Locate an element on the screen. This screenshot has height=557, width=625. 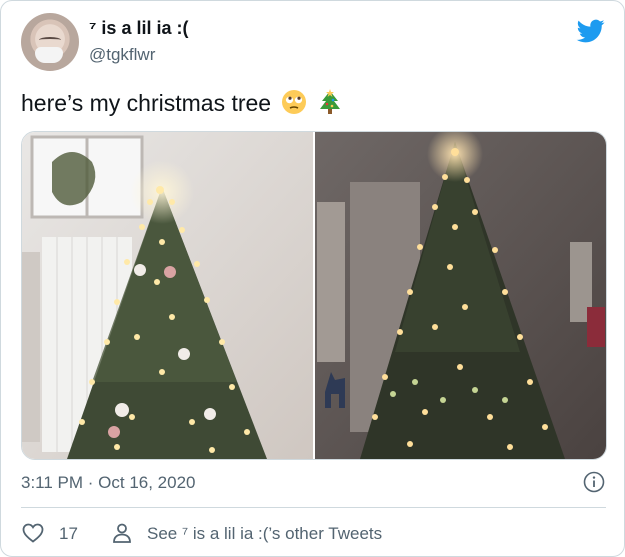
avatar-mask is located at coordinates (49, 55).